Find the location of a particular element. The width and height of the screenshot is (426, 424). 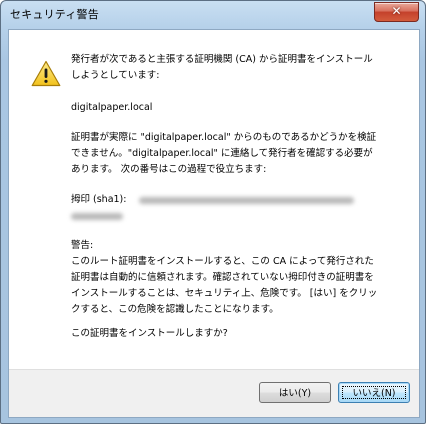

yes-button: はい(Y) is located at coordinates (295, 392).